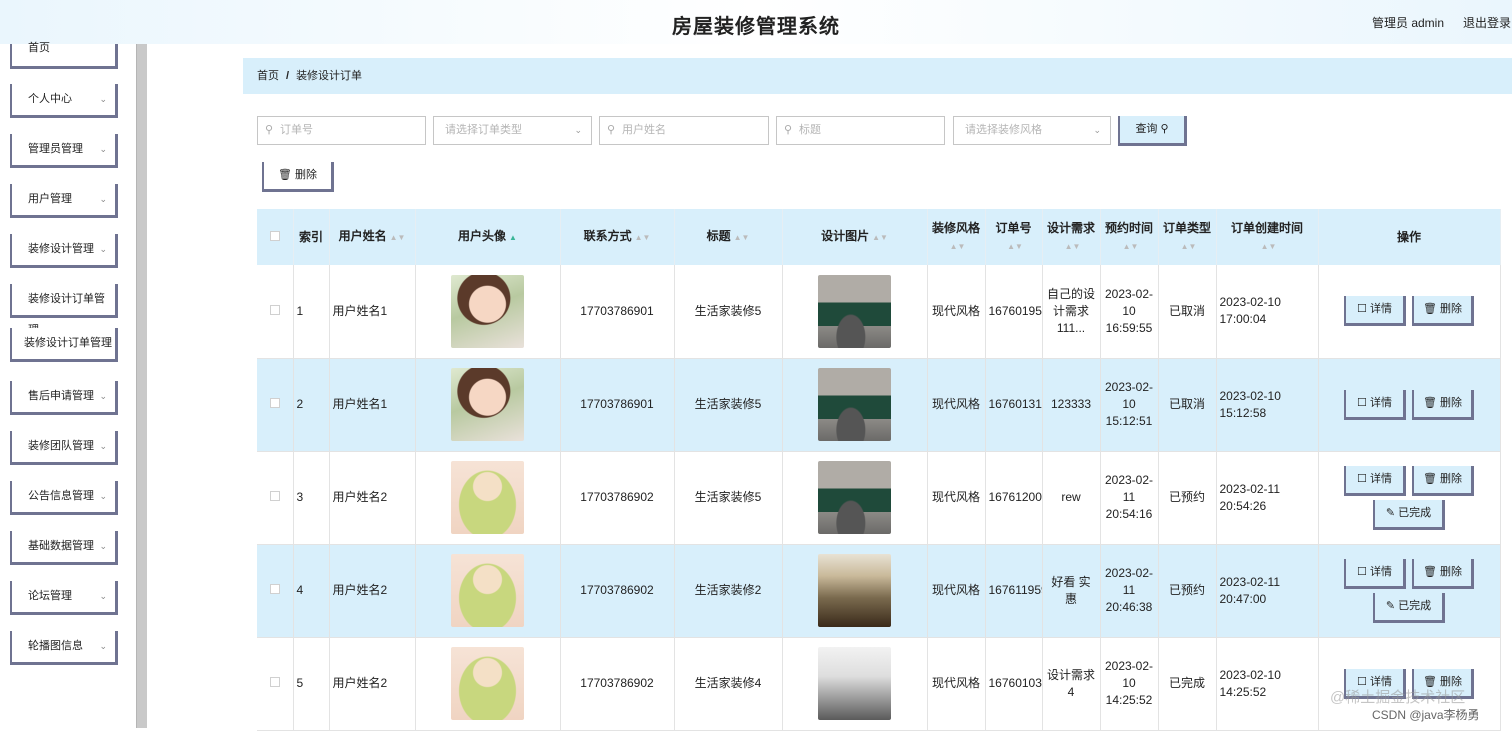 The height and width of the screenshot is (731, 1512). Describe the element at coordinates (718, 236) in the screenshot. I see `col-title-label: 标题` at that location.